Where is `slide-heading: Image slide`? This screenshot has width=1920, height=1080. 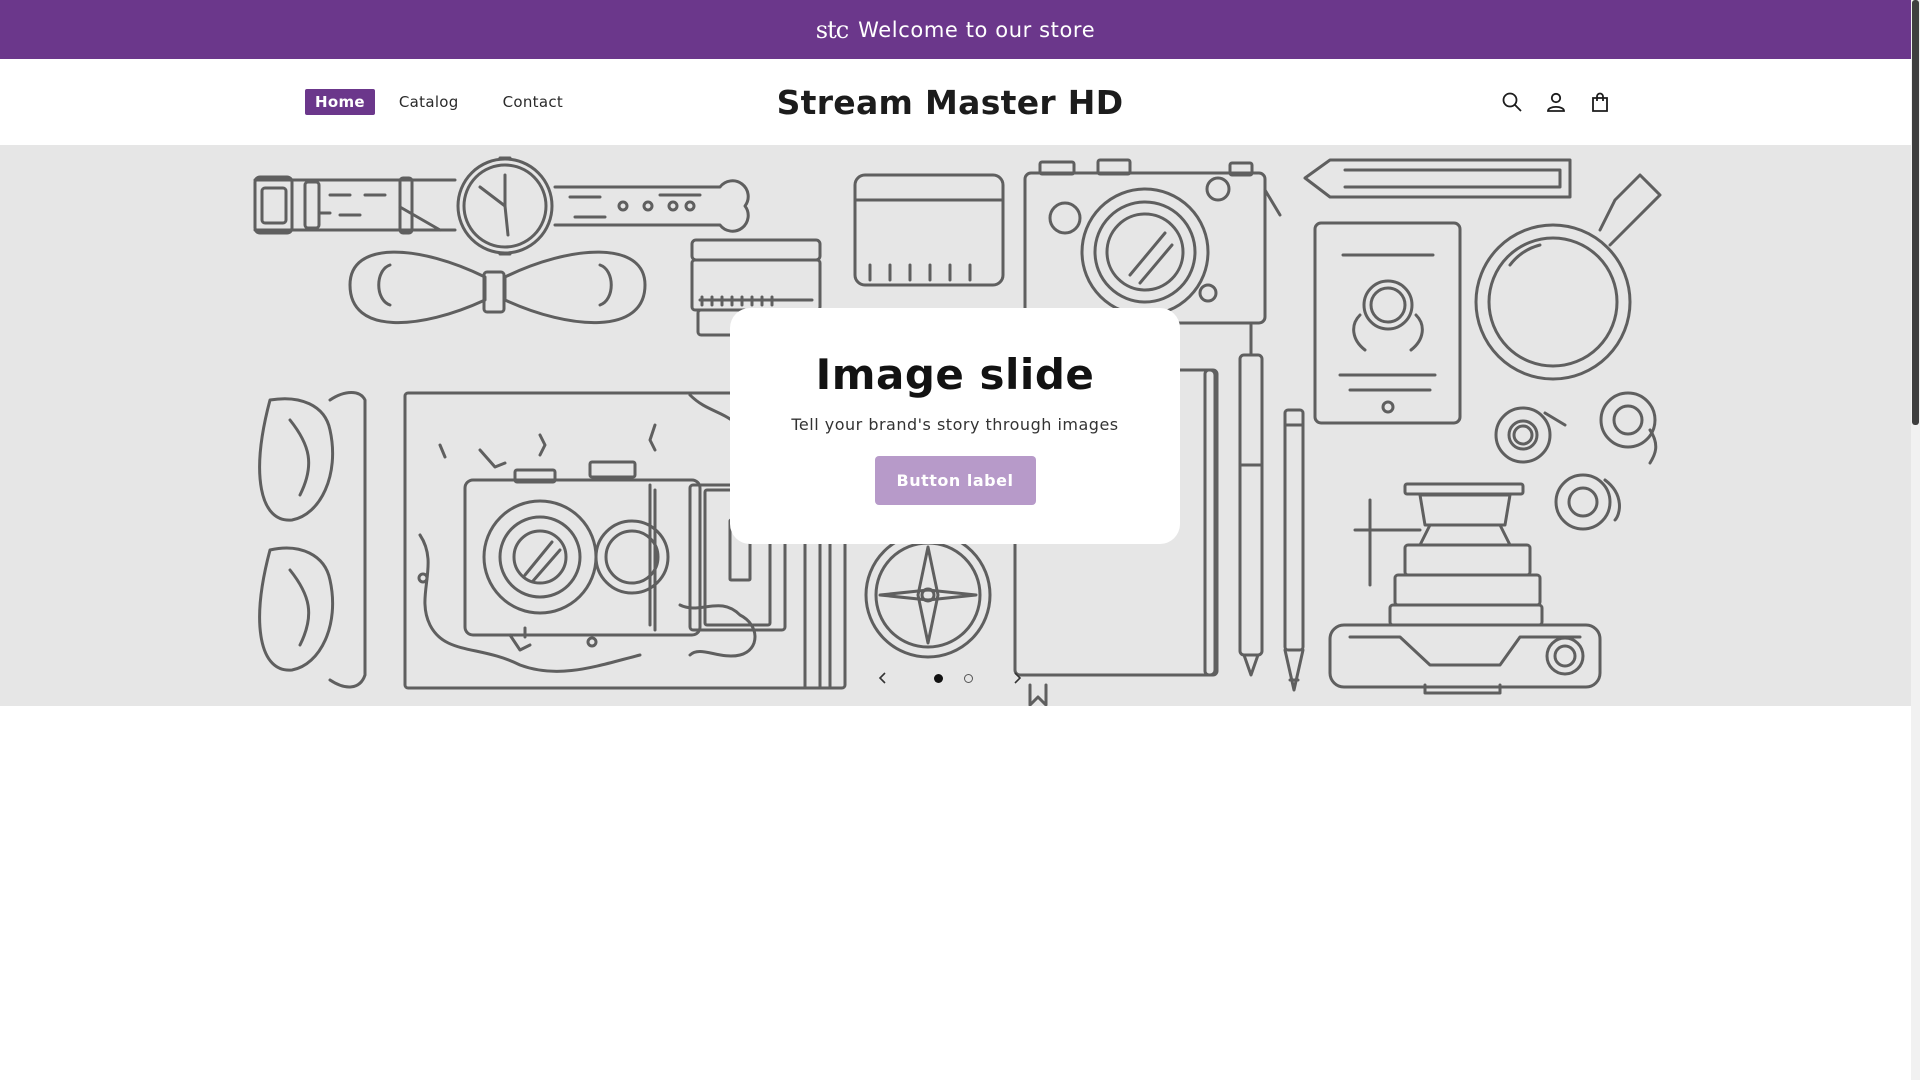 slide-heading: Image slide is located at coordinates (955, 374).